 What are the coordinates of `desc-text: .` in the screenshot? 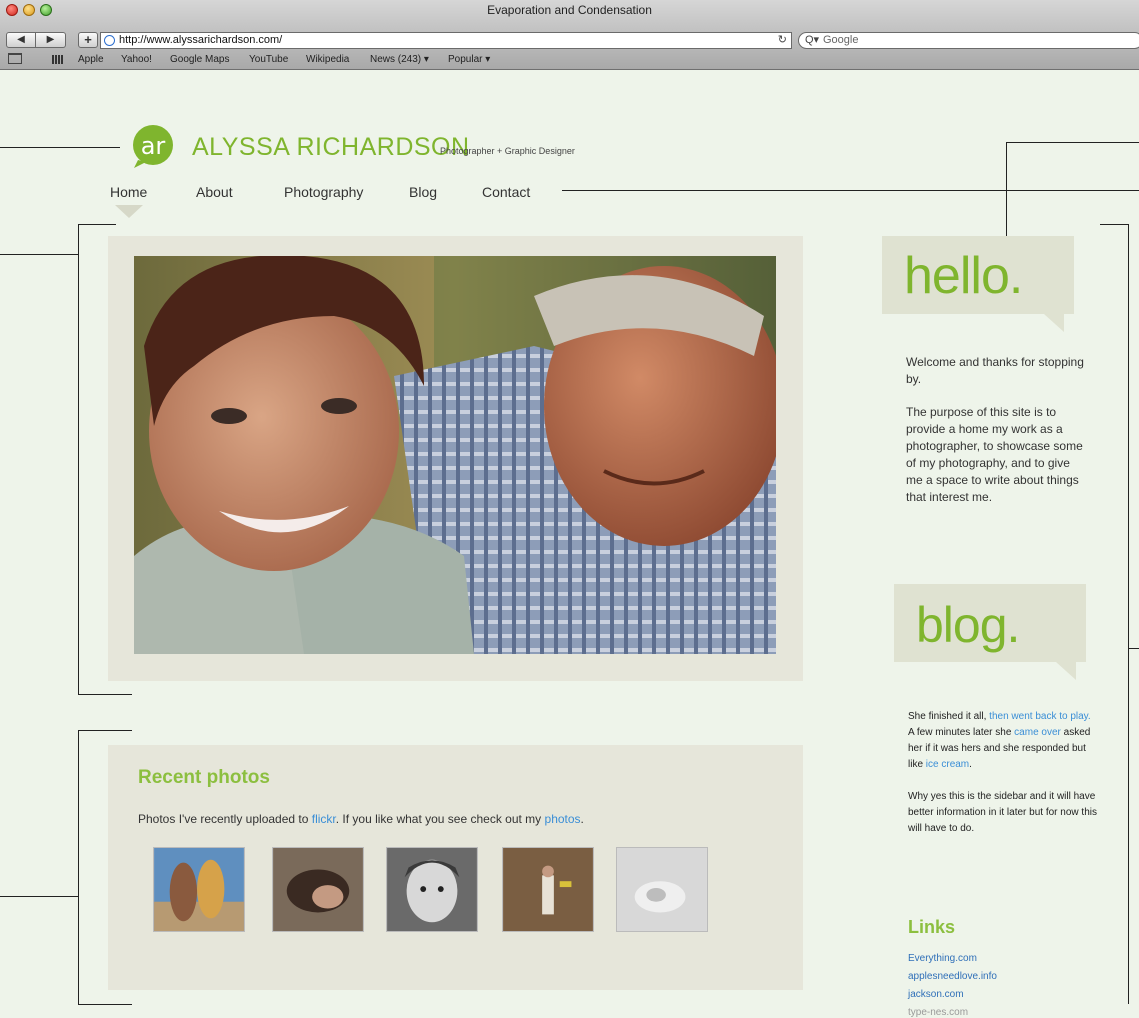 It's located at (582, 819).